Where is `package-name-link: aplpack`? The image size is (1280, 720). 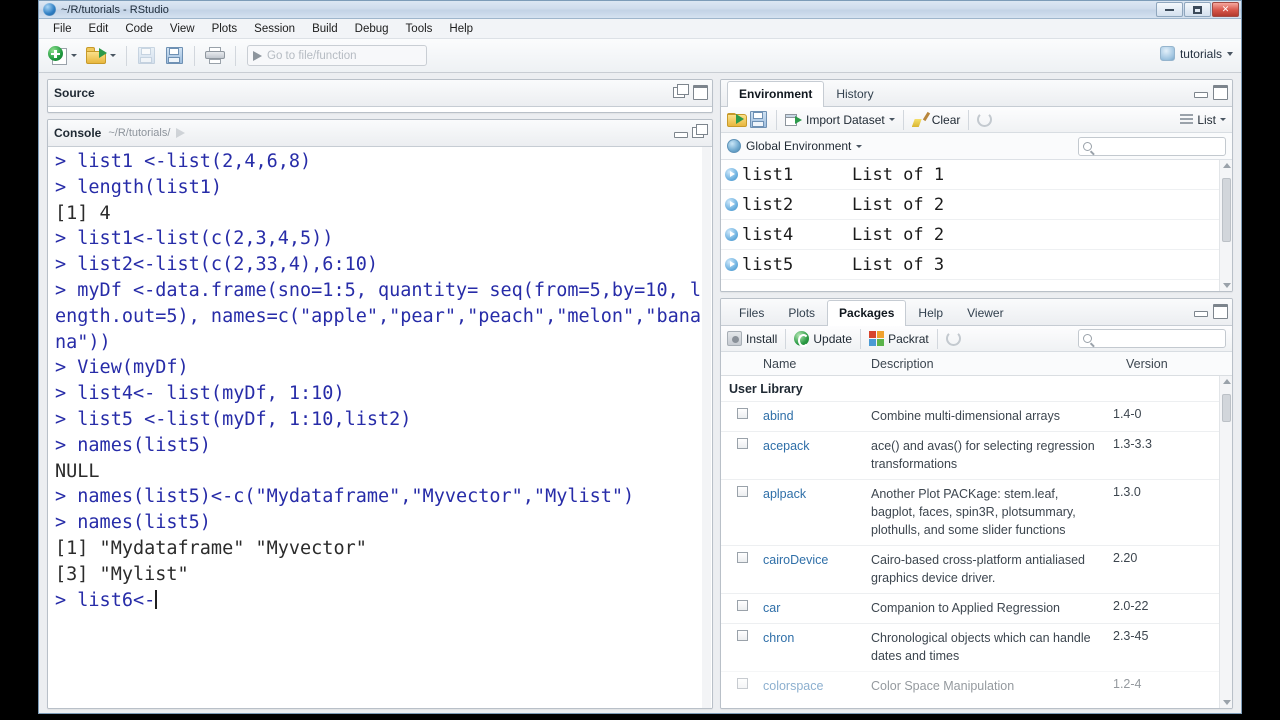 package-name-link: aplpack is located at coordinates (784, 494).